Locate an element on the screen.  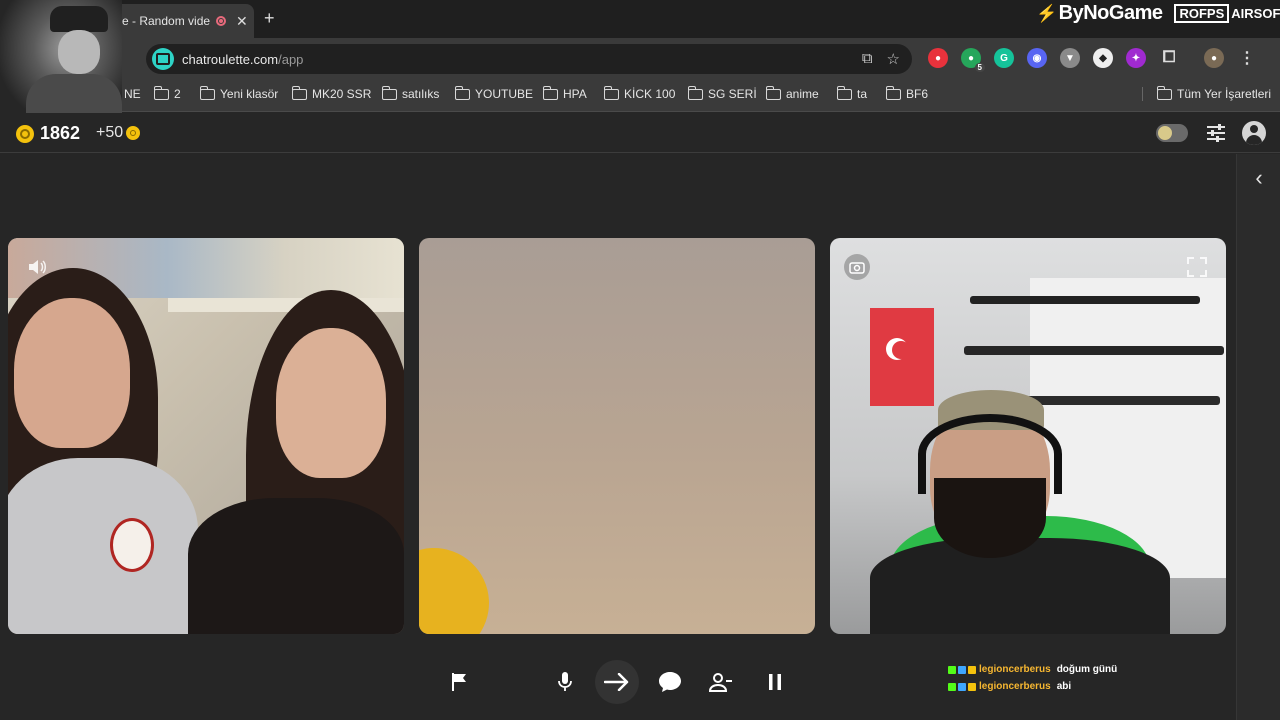
bookmark-label: ta is located at coordinates (862, 94).